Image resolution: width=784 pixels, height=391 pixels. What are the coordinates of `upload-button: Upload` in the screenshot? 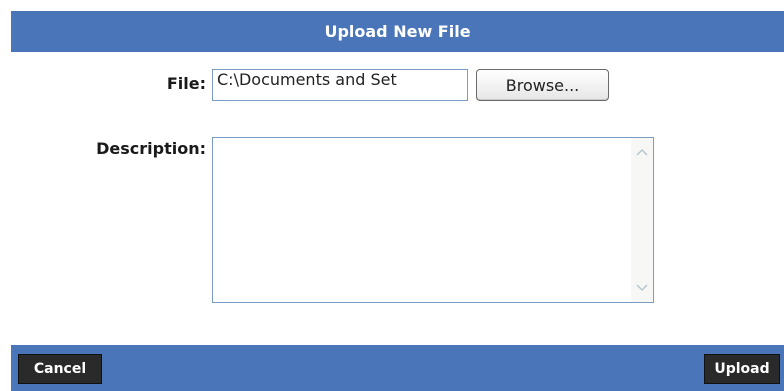 It's located at (742, 369).